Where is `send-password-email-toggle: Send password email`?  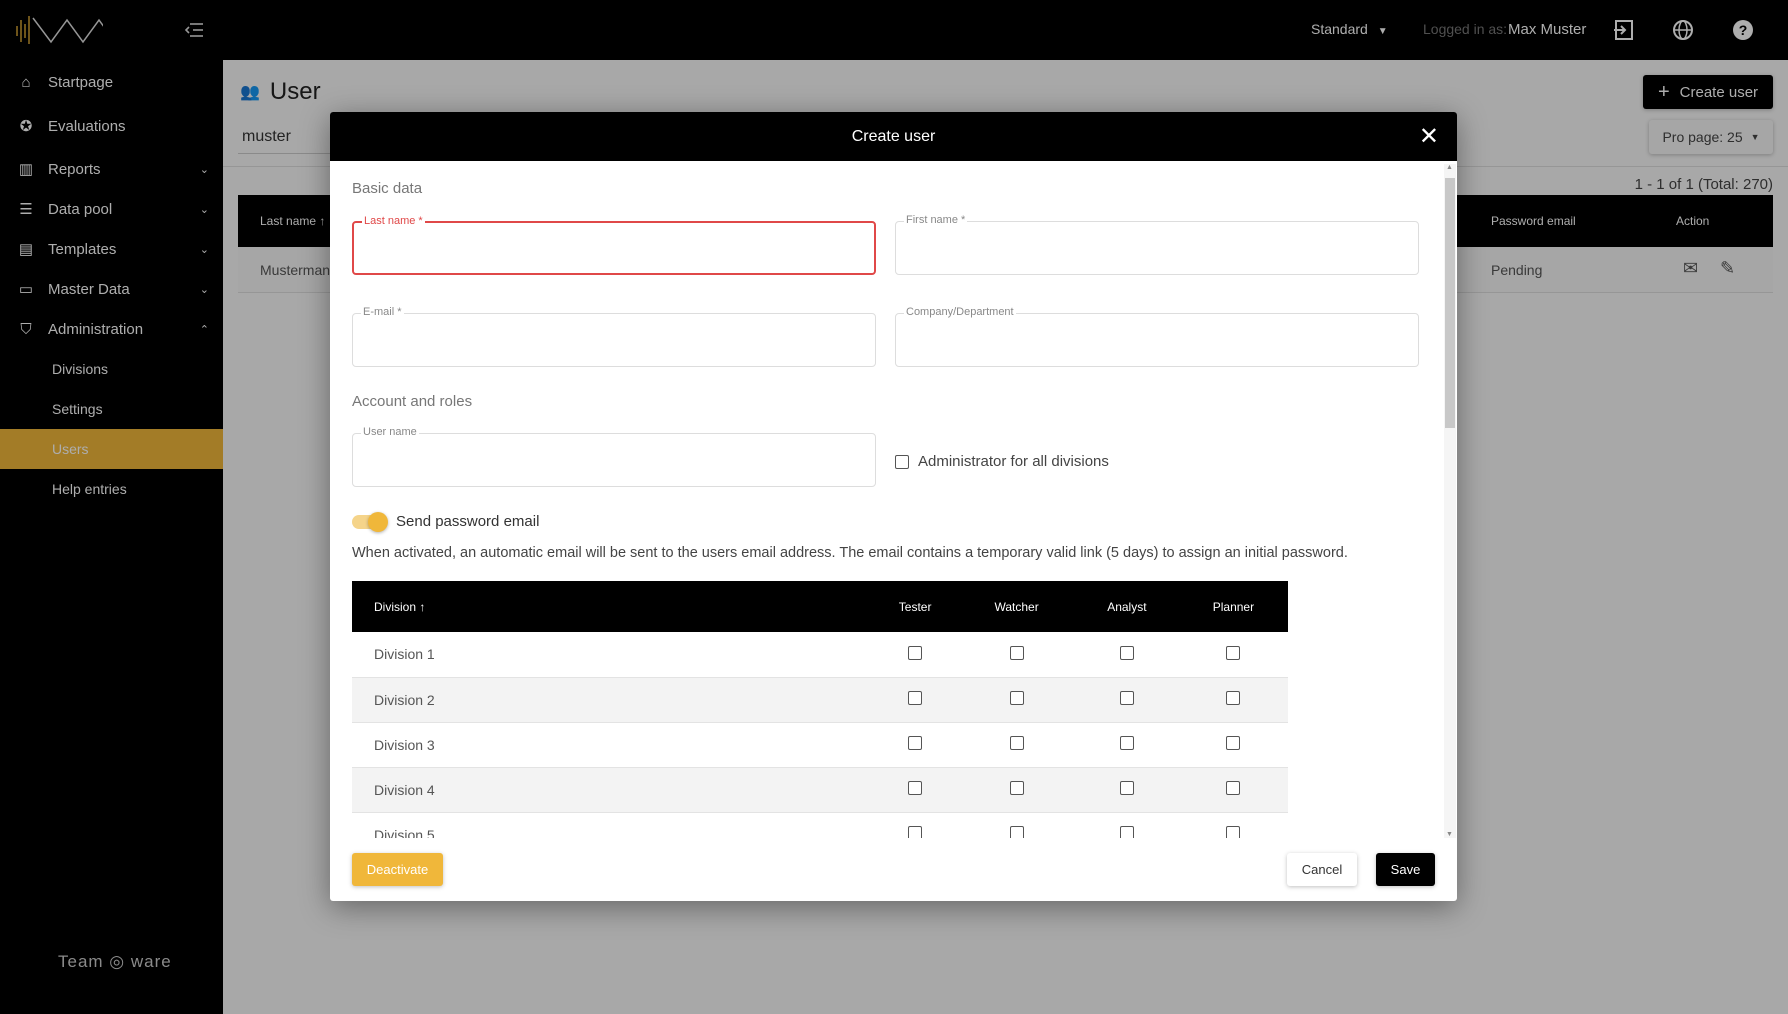
send-password-email-toggle: Send password email is located at coordinates (445, 521).